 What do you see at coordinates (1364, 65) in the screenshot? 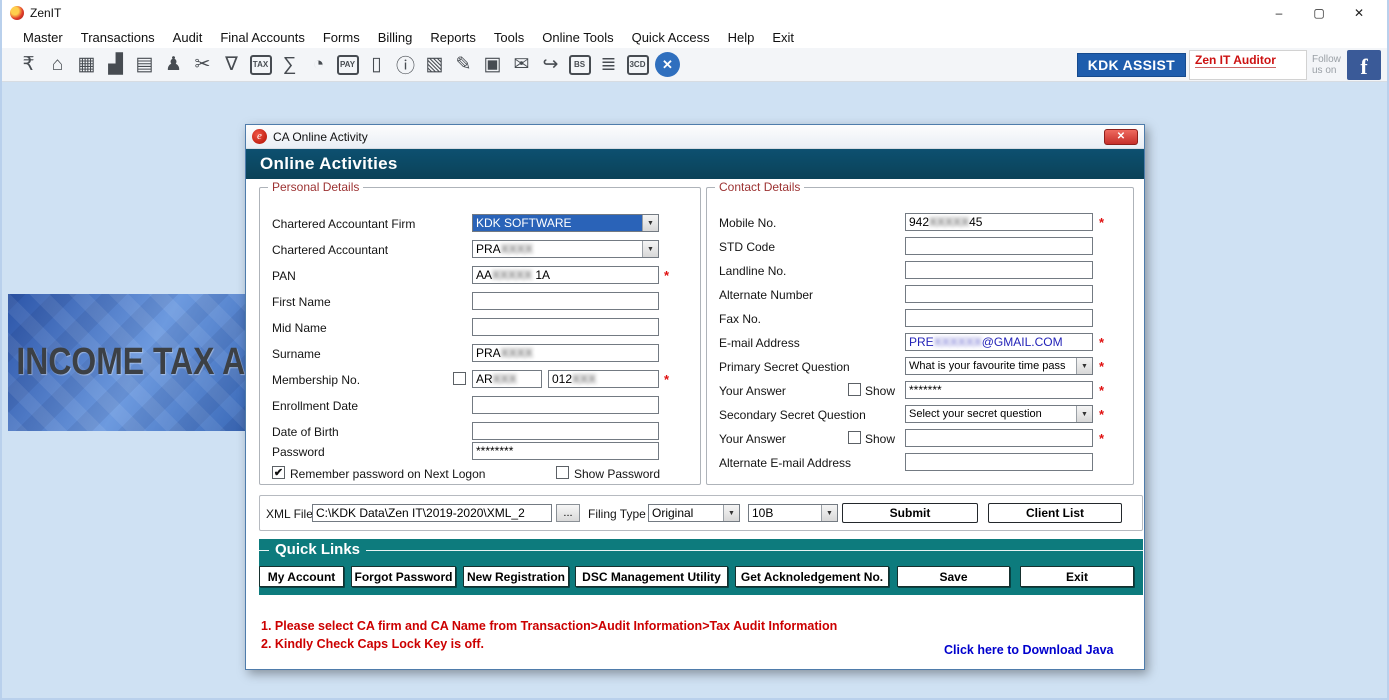
I see `facebook-icon: f` at bounding box center [1364, 65].